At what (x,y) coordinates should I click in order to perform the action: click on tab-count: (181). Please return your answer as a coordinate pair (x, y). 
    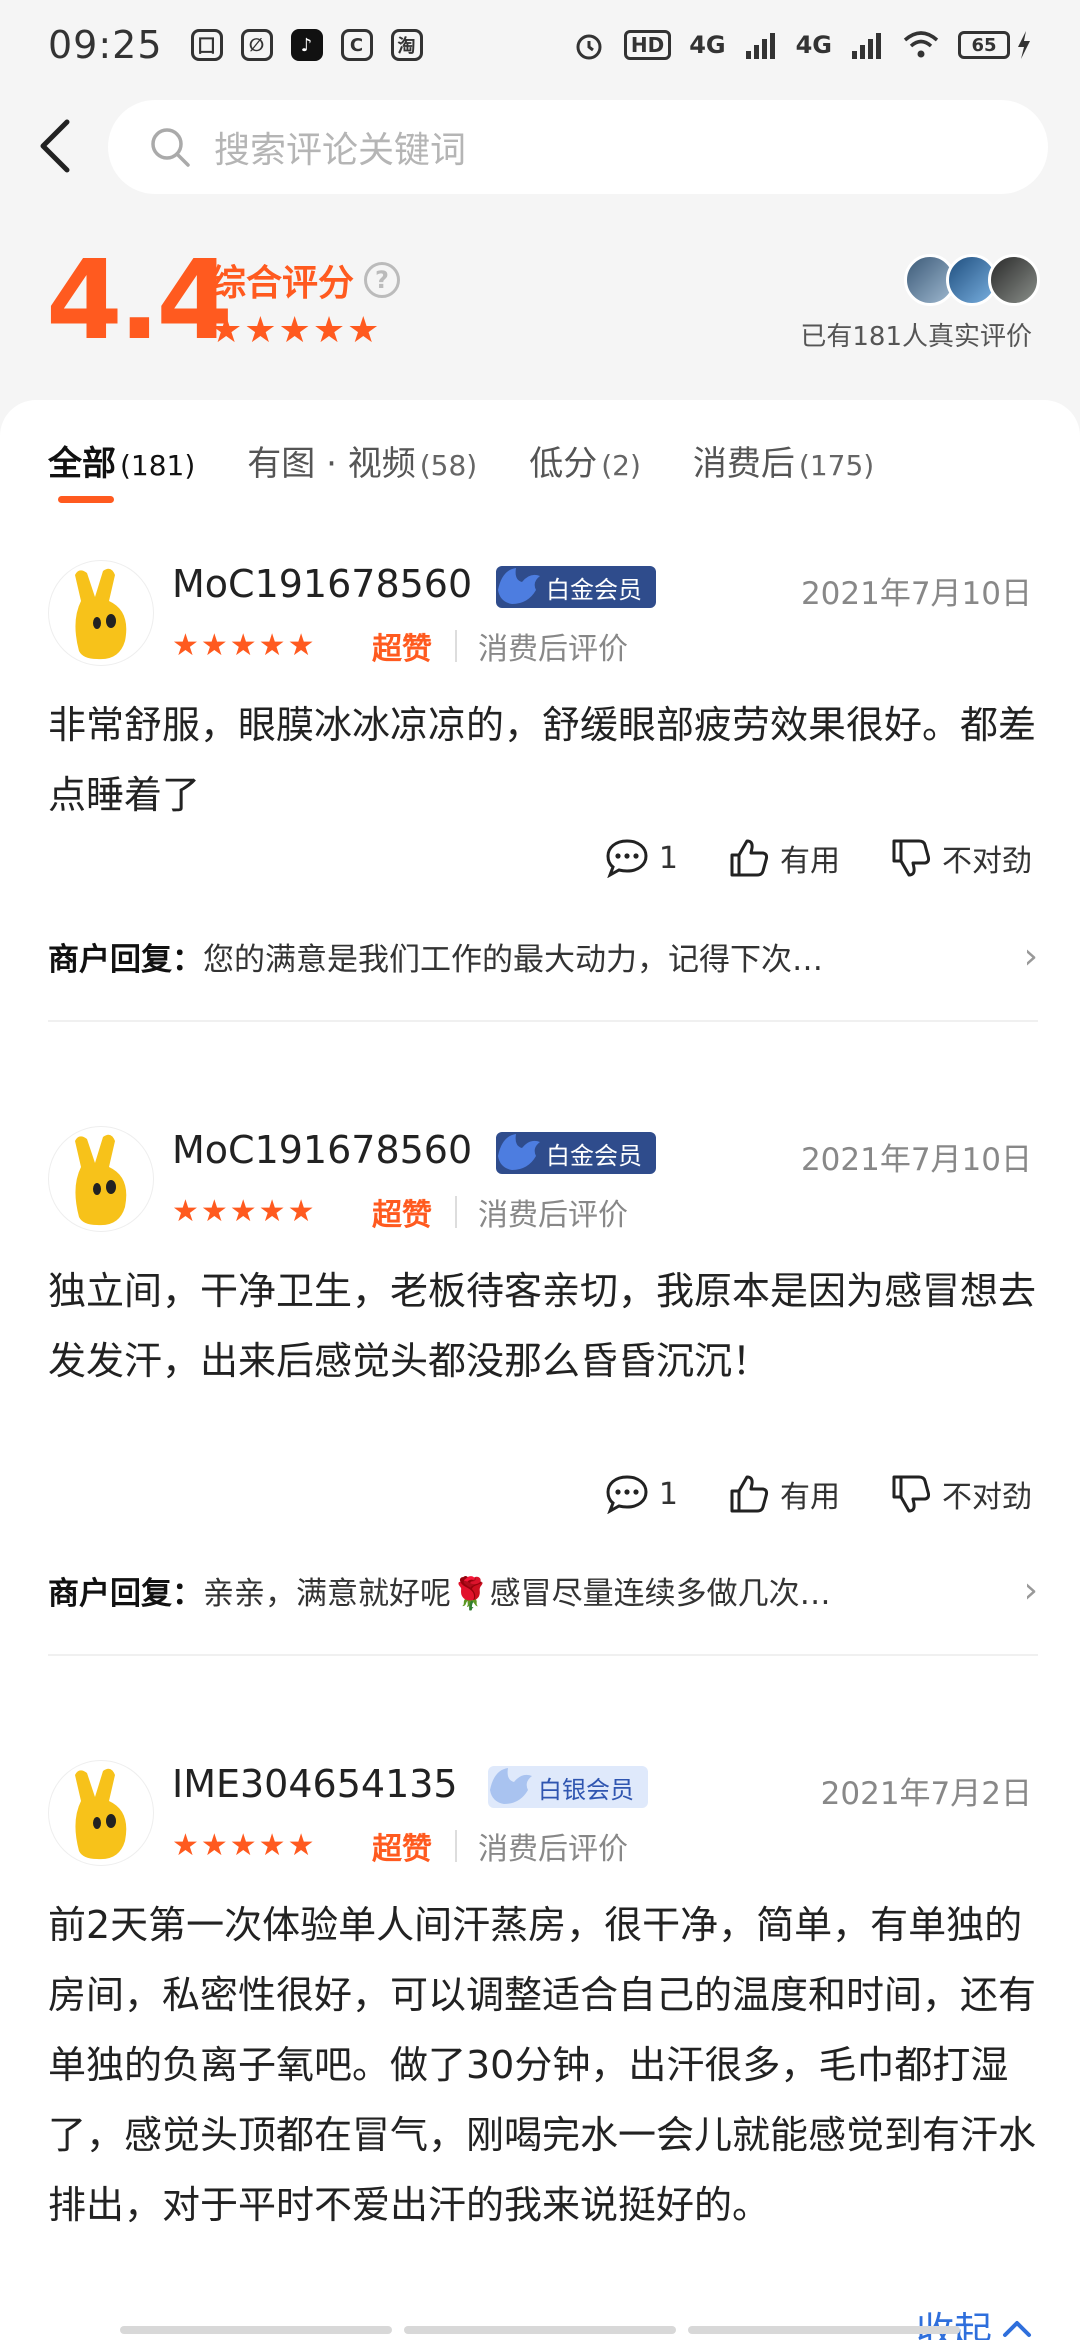
    Looking at the image, I should click on (158, 465).